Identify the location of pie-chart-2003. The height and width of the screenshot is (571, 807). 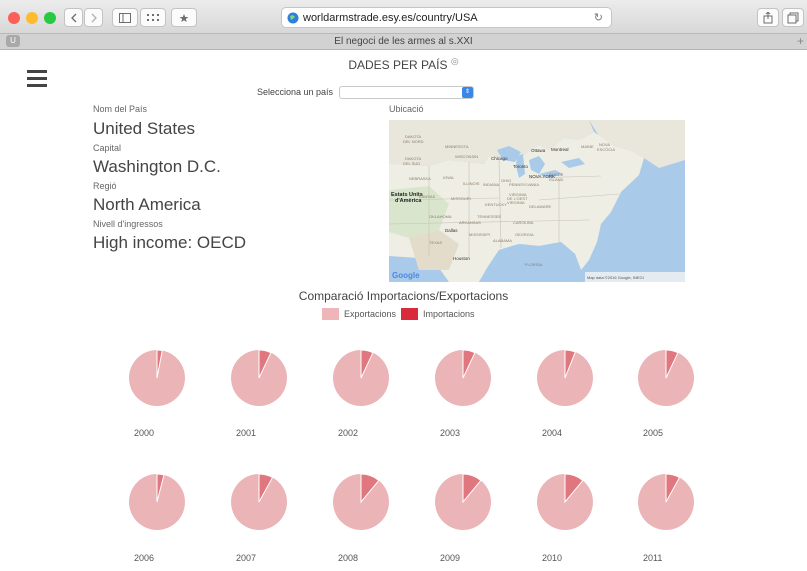
(463, 378).